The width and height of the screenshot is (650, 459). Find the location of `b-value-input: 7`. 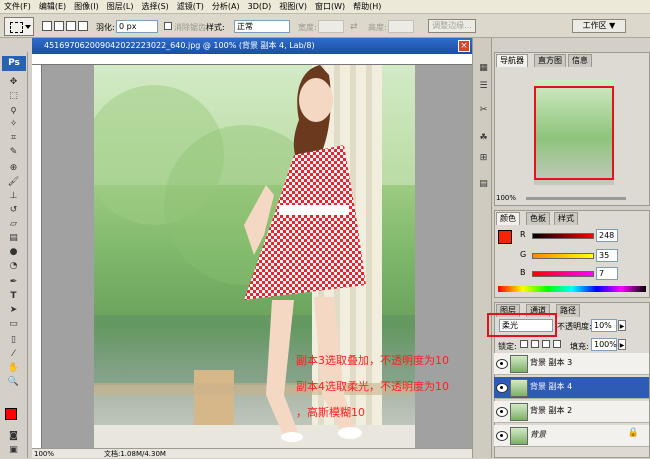

b-value-input: 7 is located at coordinates (607, 273).